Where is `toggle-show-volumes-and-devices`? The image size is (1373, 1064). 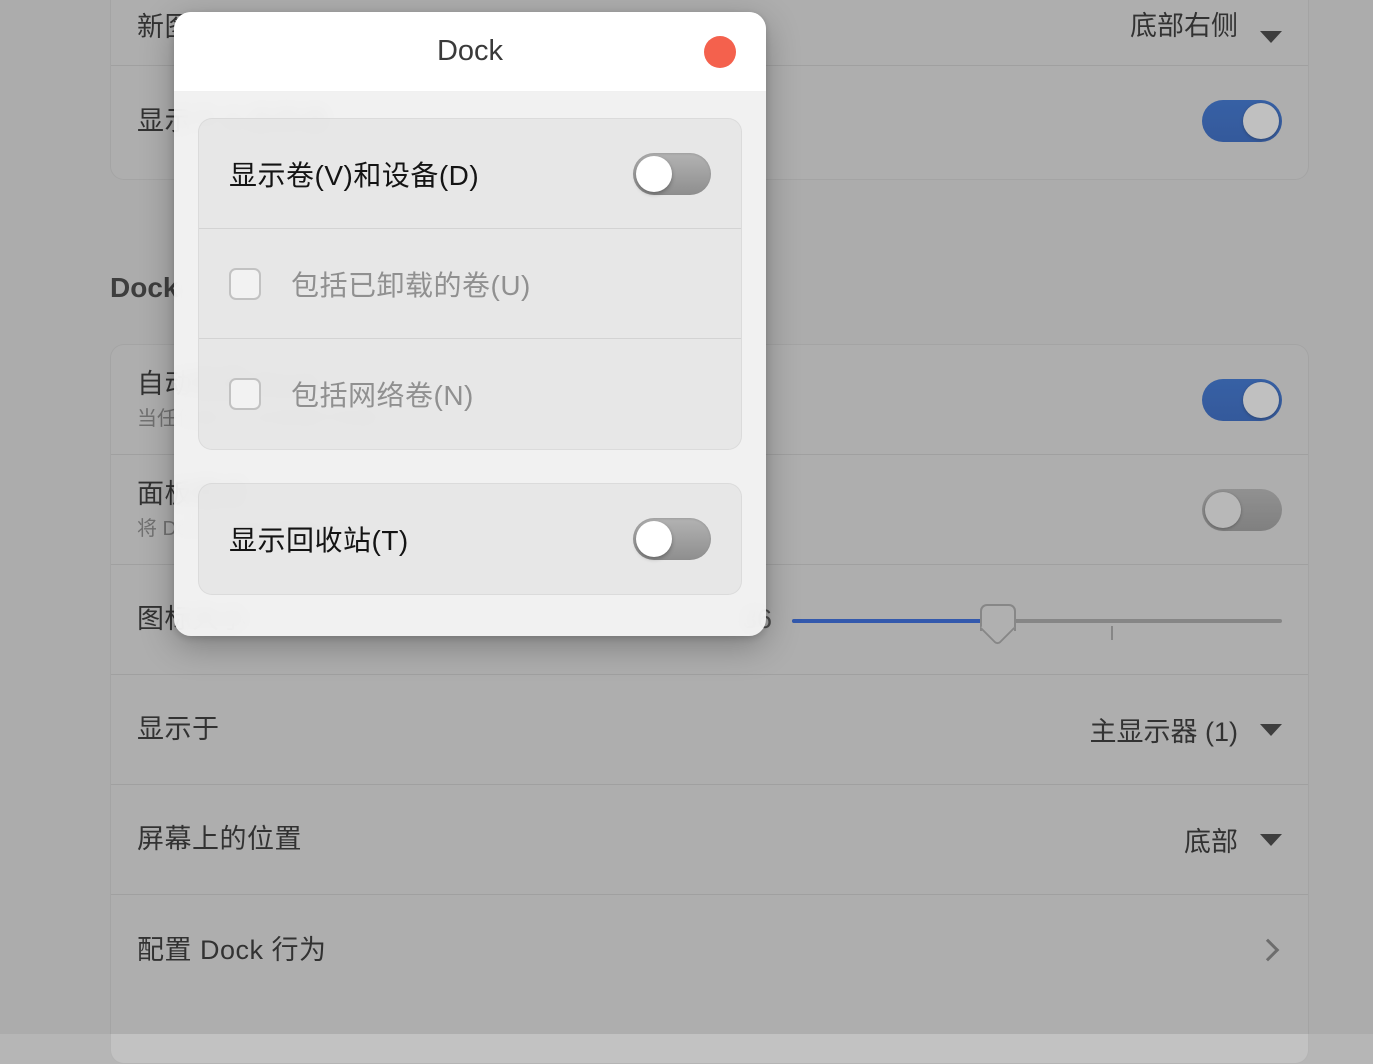 toggle-show-volumes-and-devices is located at coordinates (672, 173).